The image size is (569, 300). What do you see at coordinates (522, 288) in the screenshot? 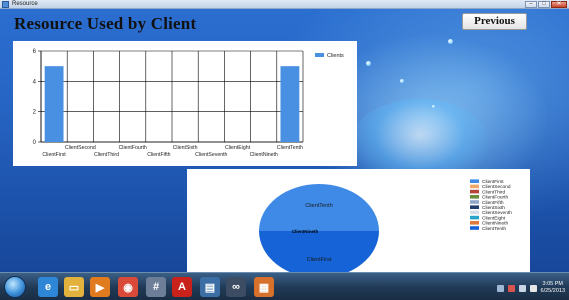
I see `tray-network-icon` at bounding box center [522, 288].